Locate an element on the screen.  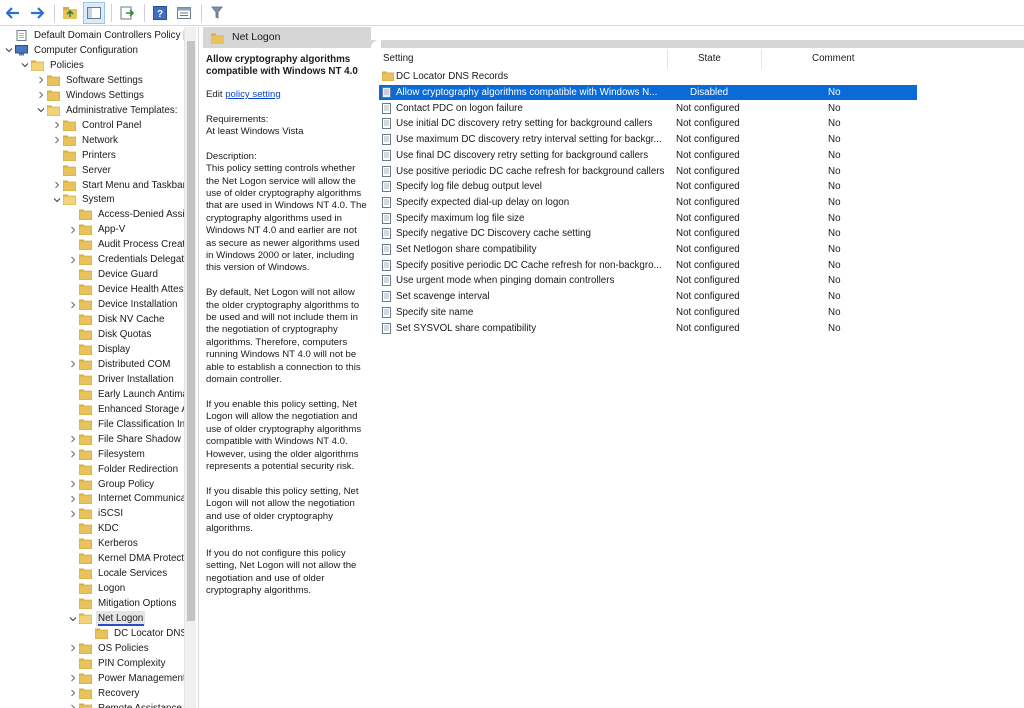
tree-system-item: Device Installation is located at coordinates (123, 304).